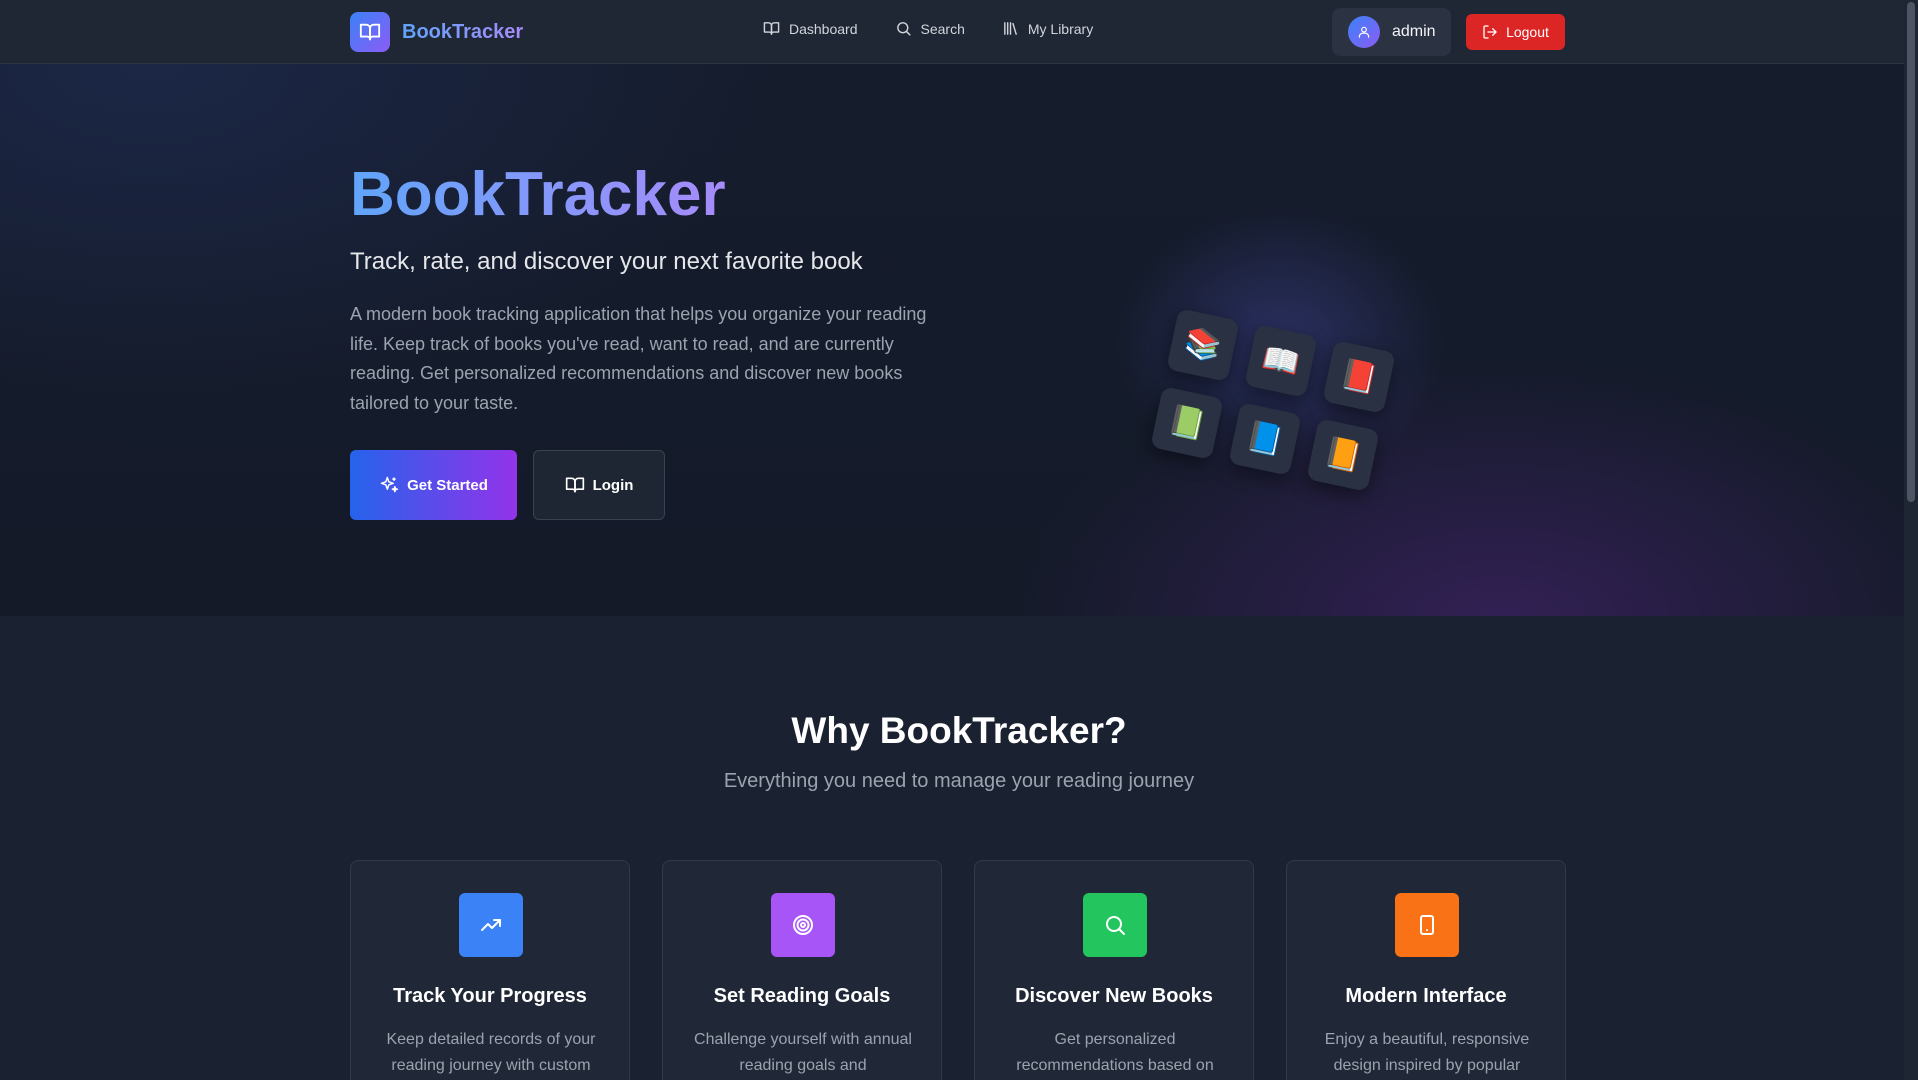 The image size is (1918, 1080). What do you see at coordinates (538, 195) in the screenshot?
I see `hero-title: BookTracker` at bounding box center [538, 195].